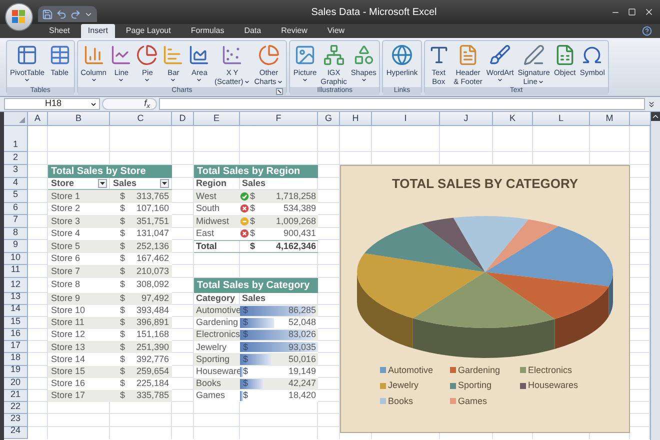  What do you see at coordinates (533, 55) in the screenshot?
I see `pen-icon` at bounding box center [533, 55].